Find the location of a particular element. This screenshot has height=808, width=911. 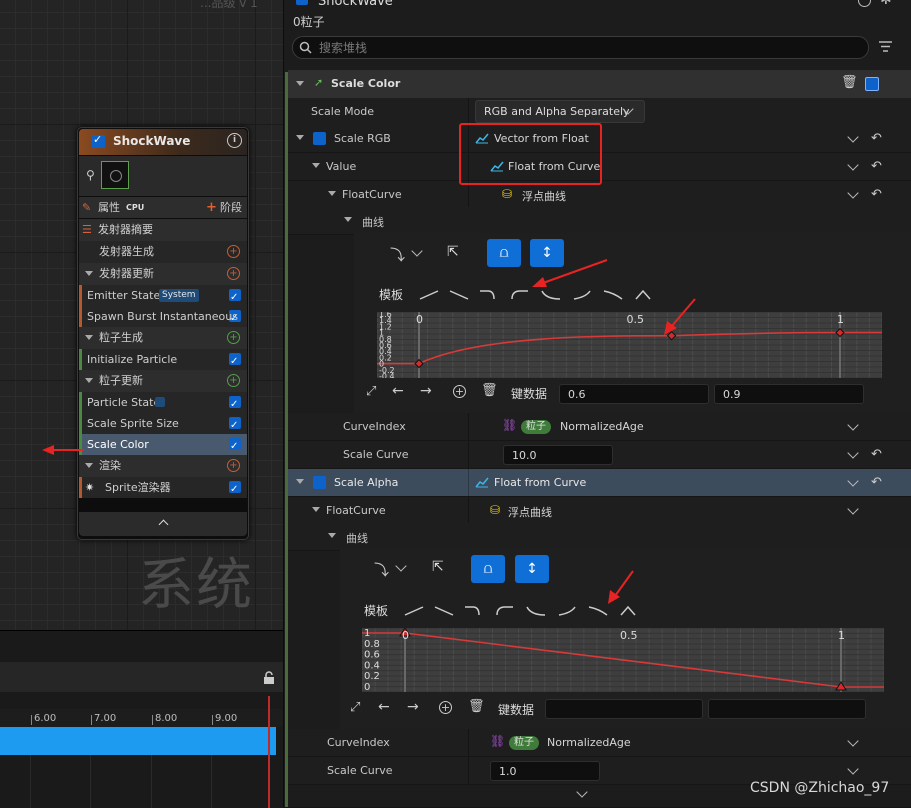

scale-rgb-checkbox is located at coordinates (319, 138).